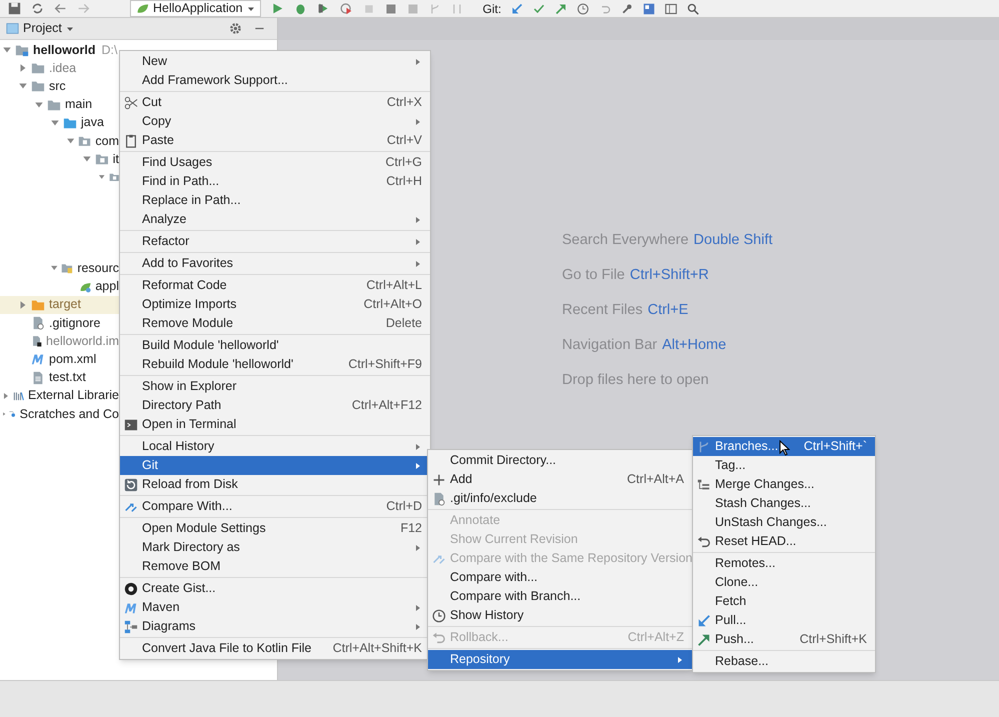 The image size is (999, 717). Describe the element at coordinates (54, 105) in the screenshot. I see `folder-icon` at that location.